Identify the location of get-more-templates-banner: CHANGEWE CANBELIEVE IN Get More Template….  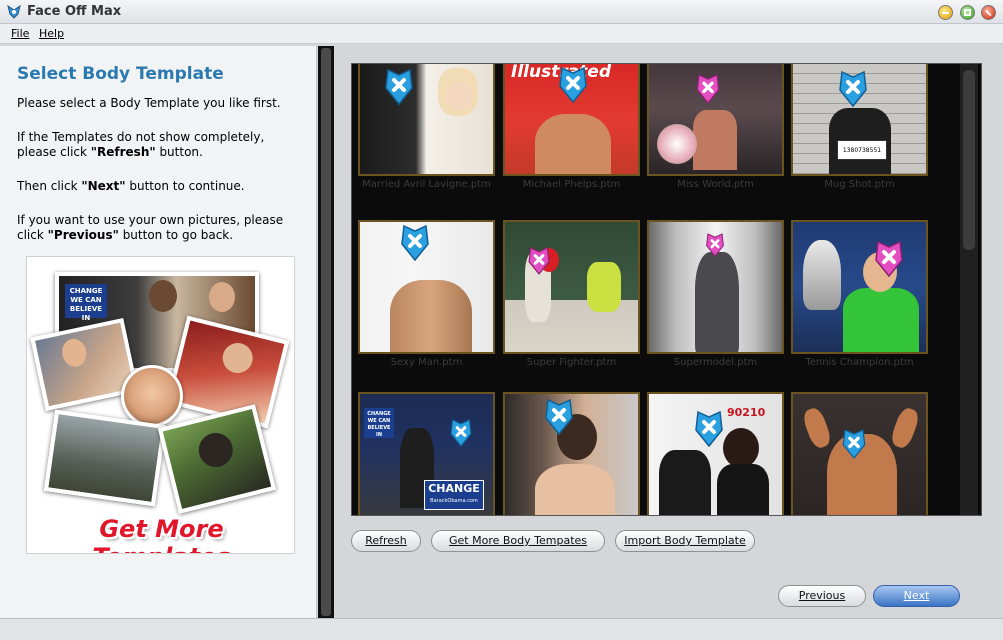
(160, 405).